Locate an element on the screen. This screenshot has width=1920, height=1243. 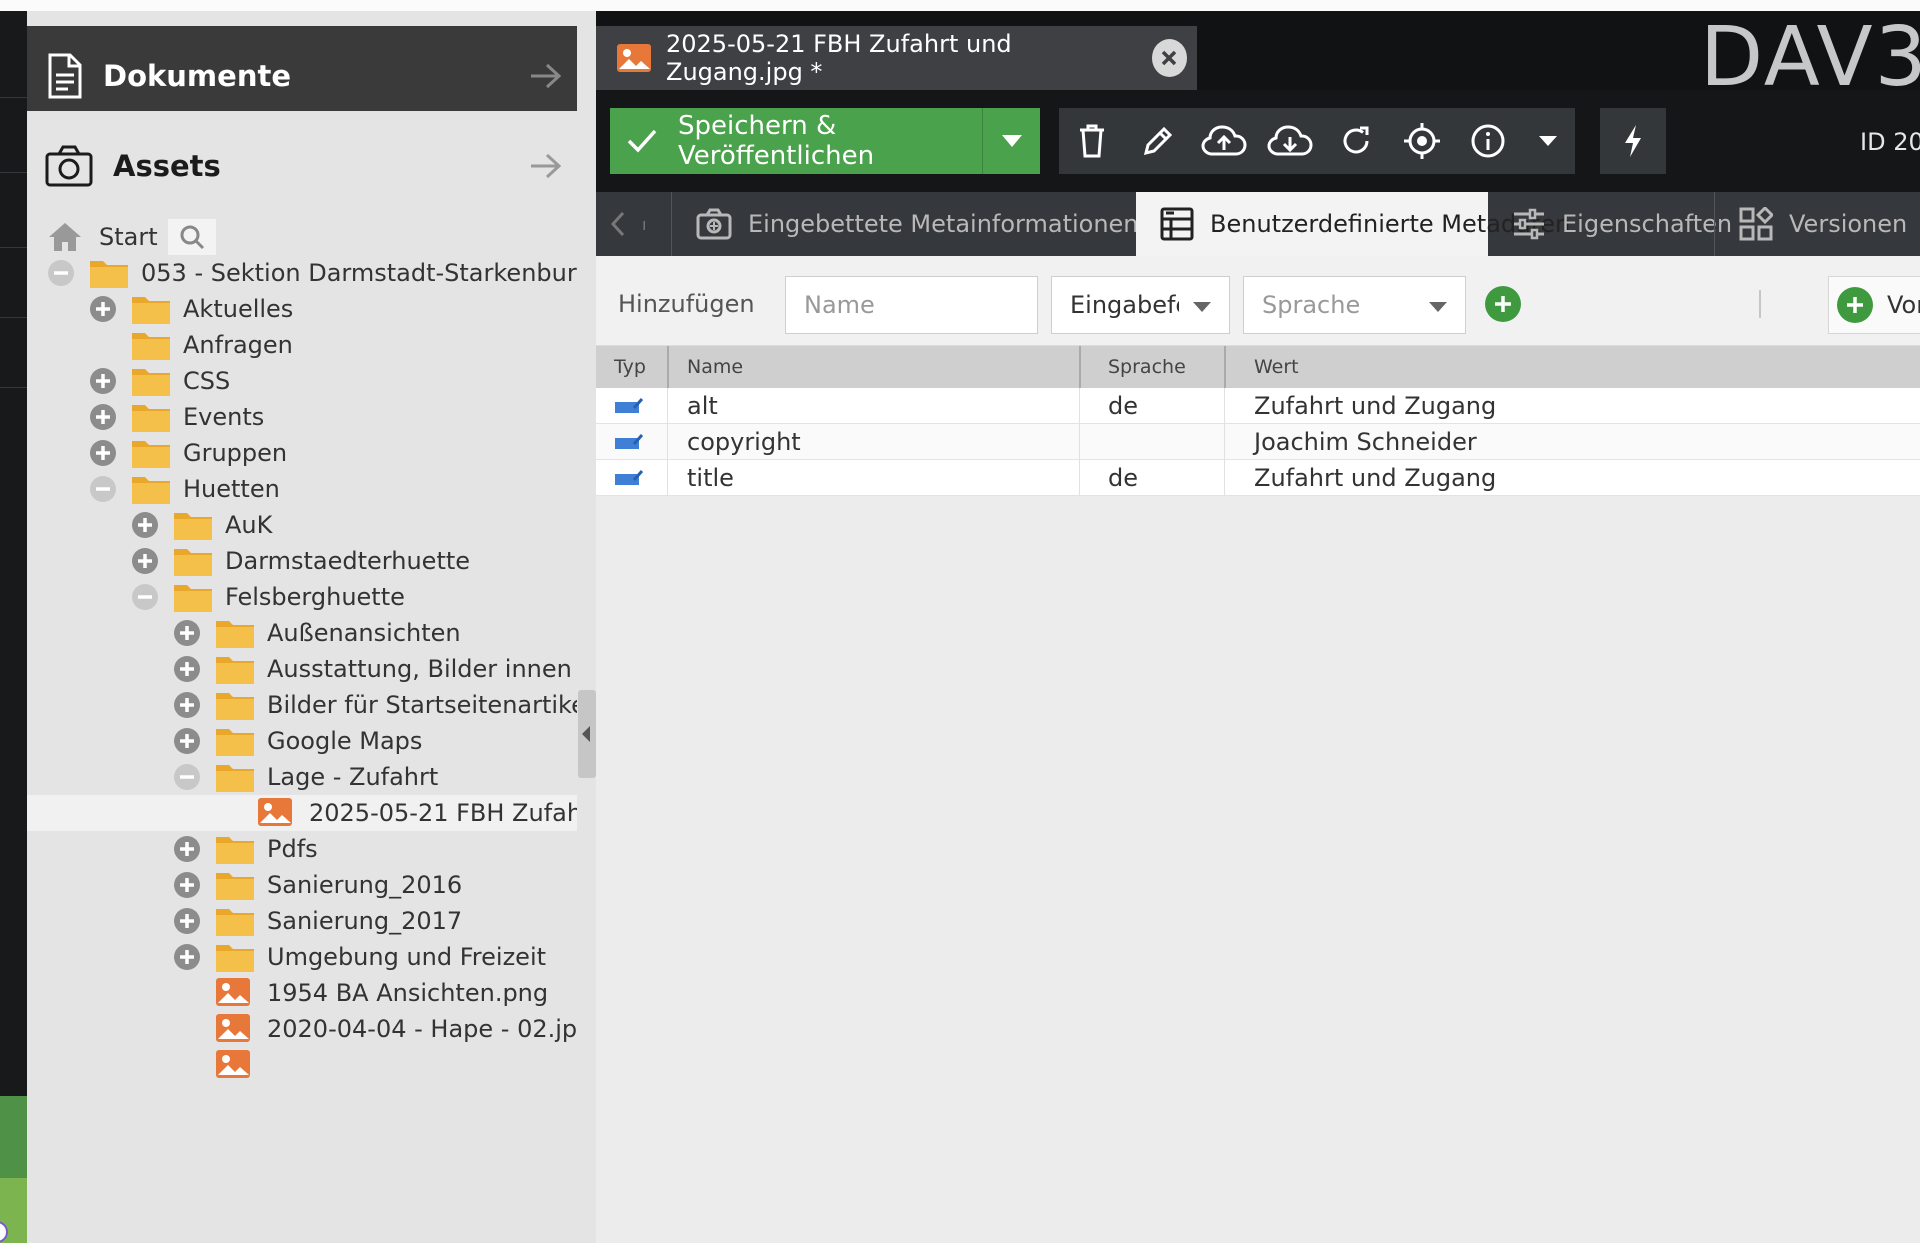
tree-item: Events is located at coordinates (302, 417).